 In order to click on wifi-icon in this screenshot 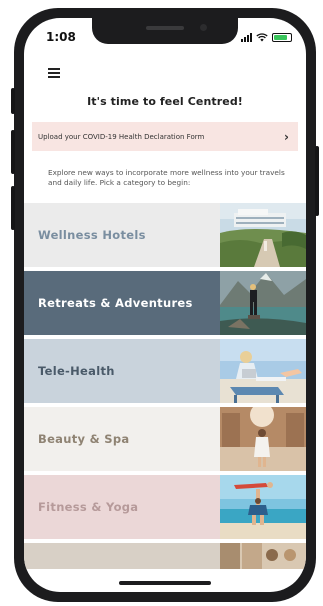, I will do `click(262, 36)`.